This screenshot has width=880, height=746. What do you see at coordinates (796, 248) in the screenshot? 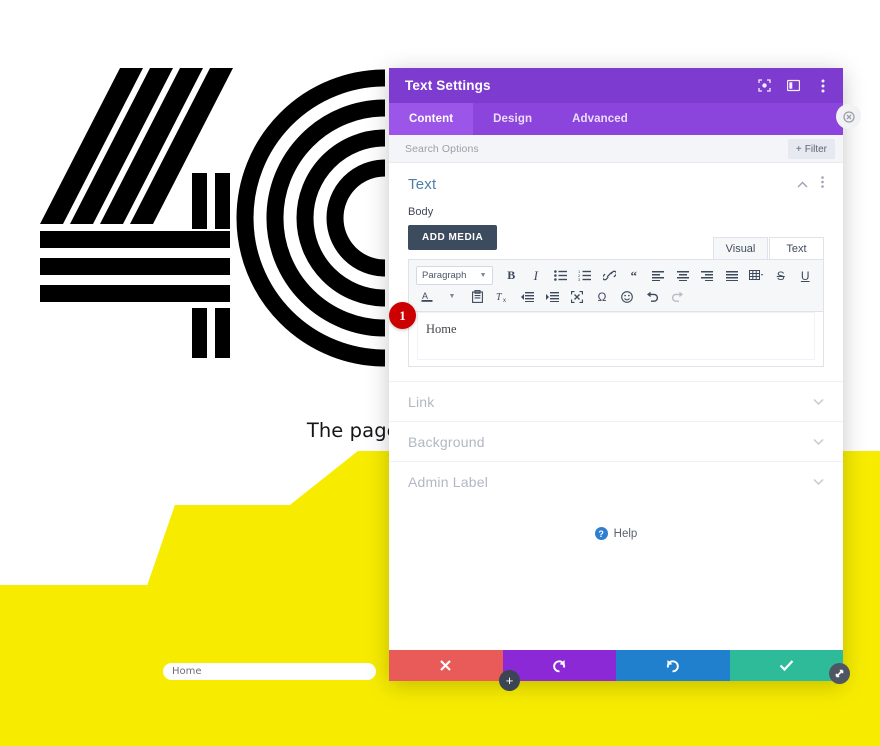
I see `tab-text: Text` at bounding box center [796, 248].